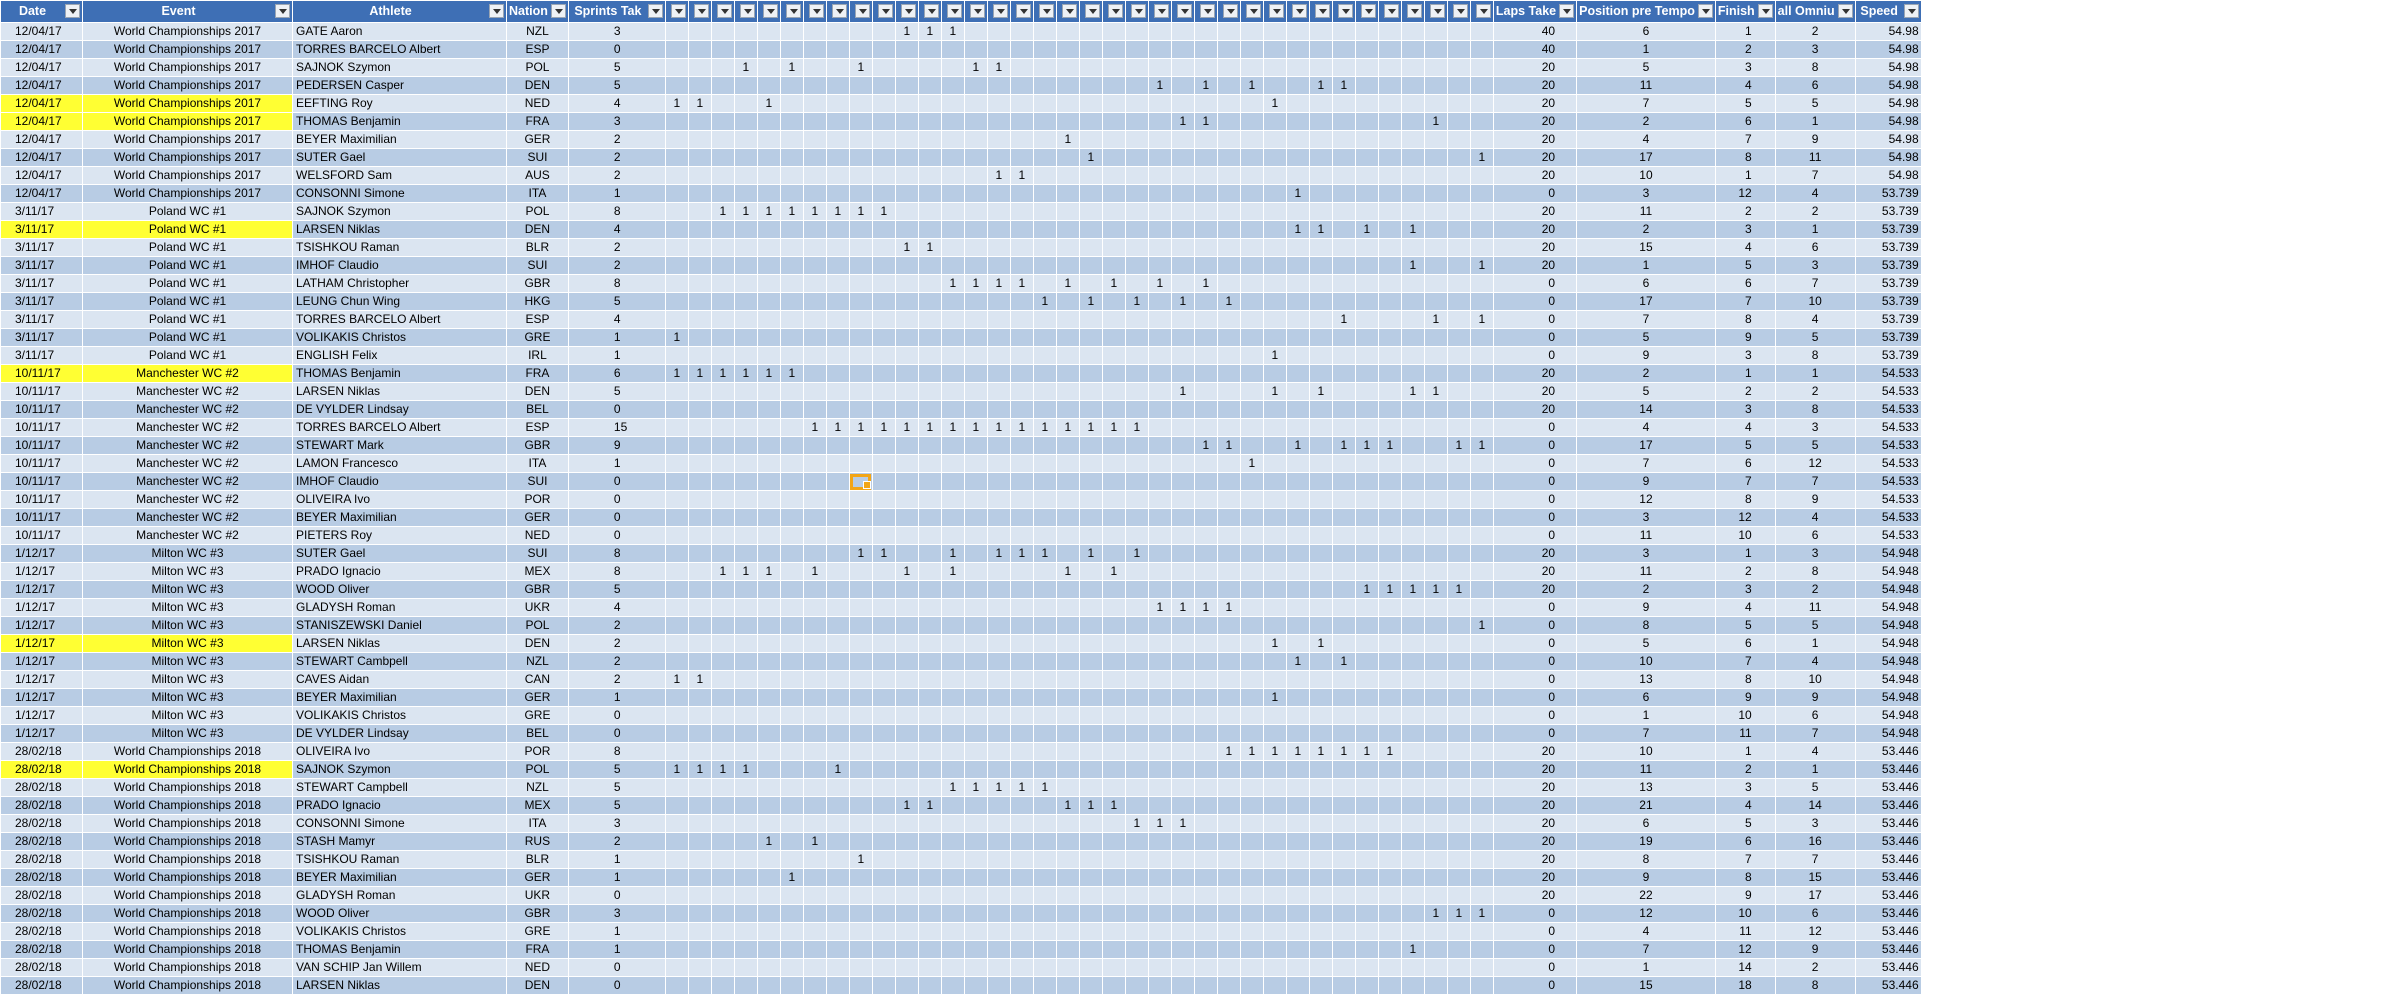  What do you see at coordinates (41, 571) in the screenshot?
I see `cell-date: 1/12/17` at bounding box center [41, 571].